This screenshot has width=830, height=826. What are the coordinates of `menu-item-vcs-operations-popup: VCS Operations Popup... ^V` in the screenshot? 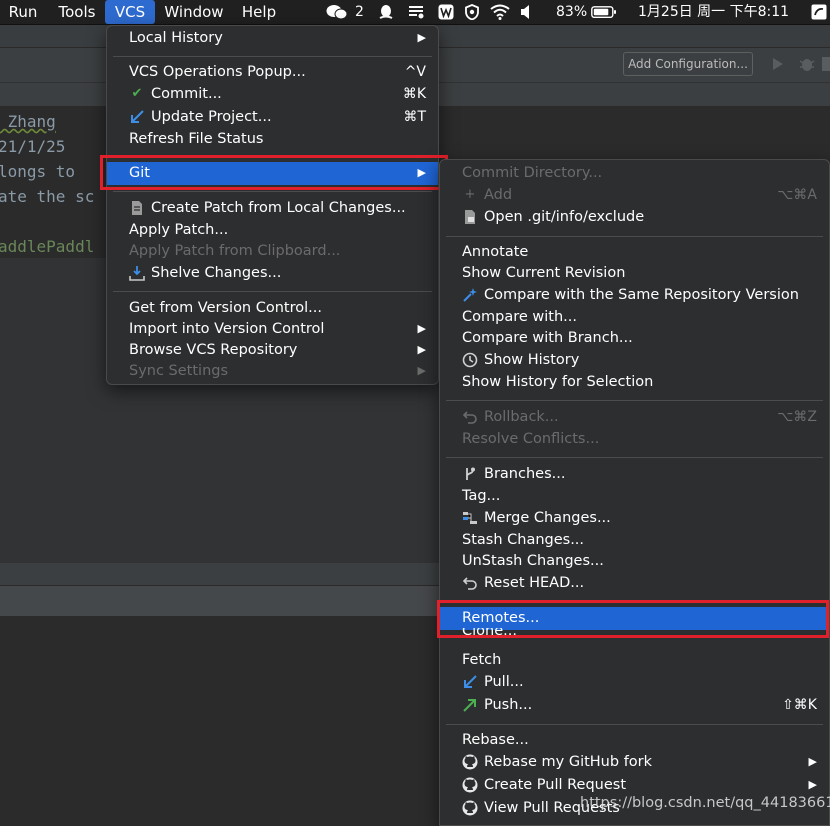 It's located at (272, 72).